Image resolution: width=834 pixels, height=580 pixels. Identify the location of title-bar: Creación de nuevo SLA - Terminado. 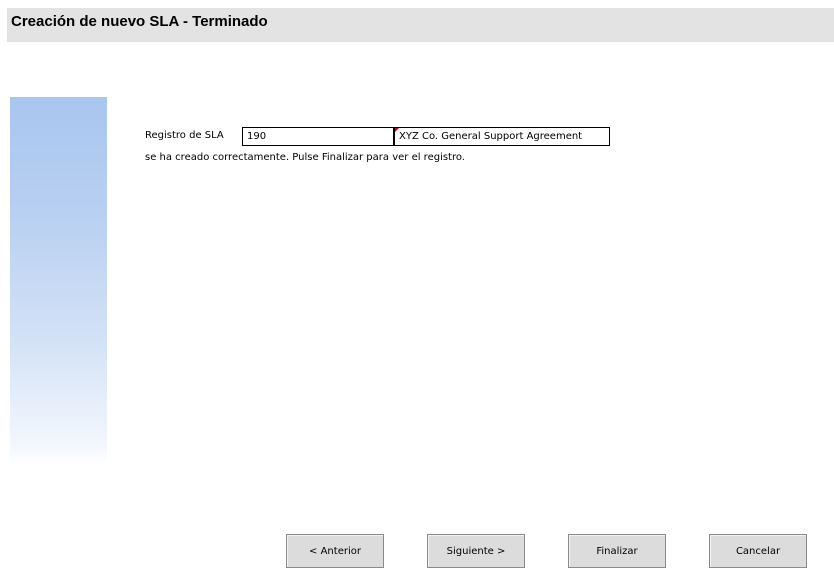
(420, 25).